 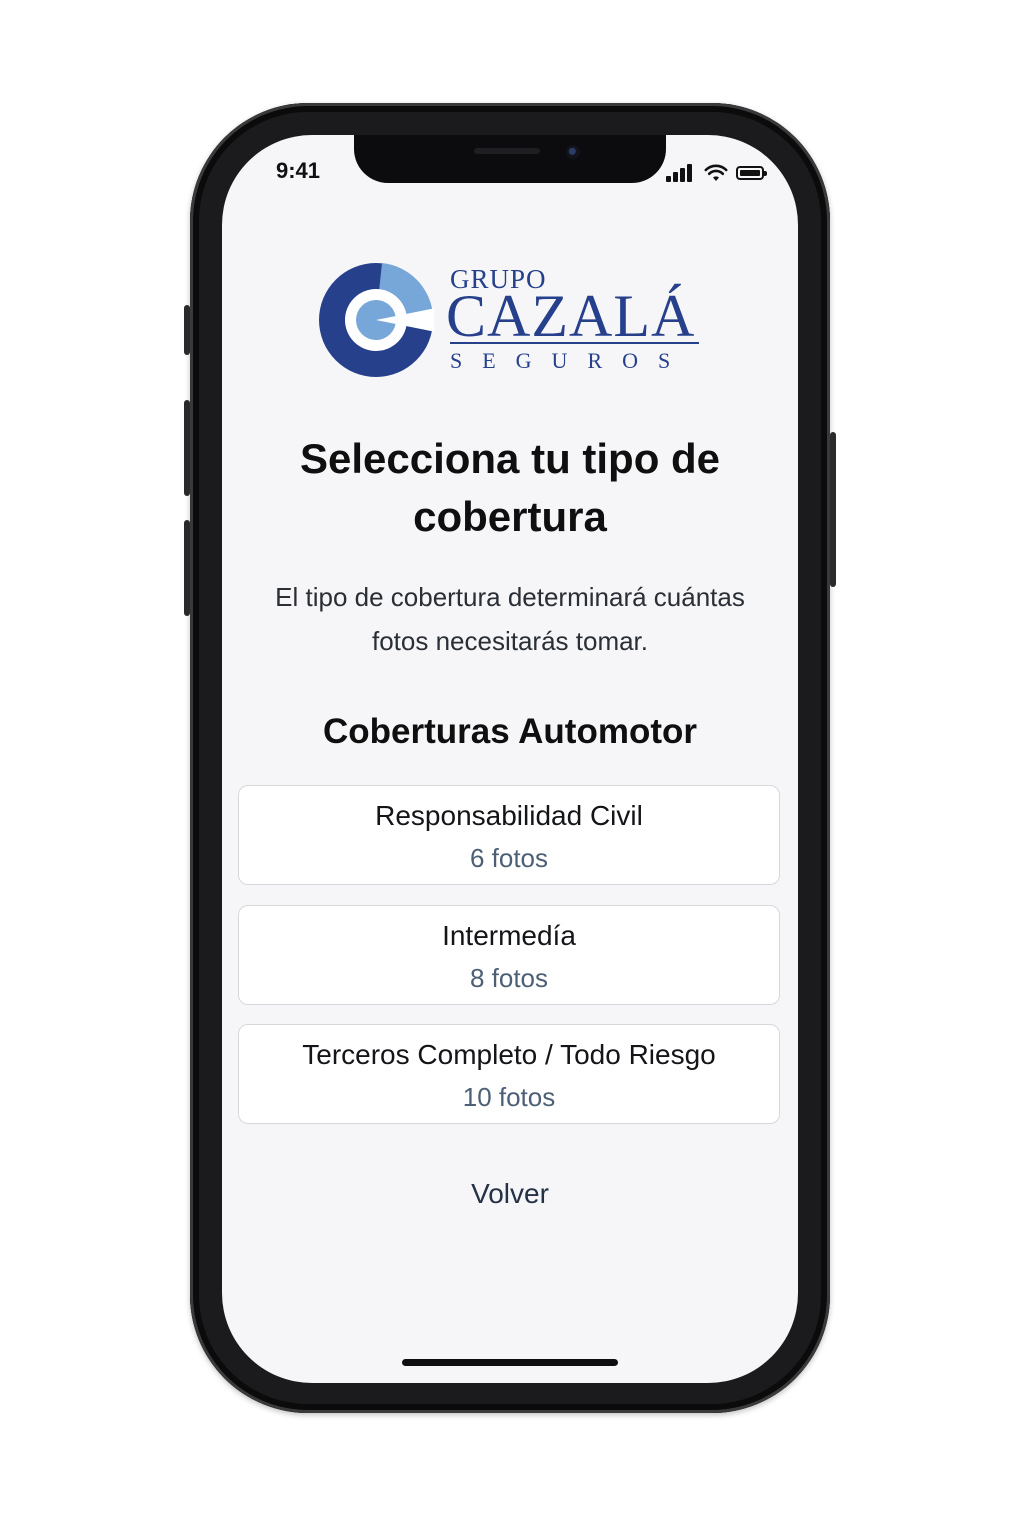 What do you see at coordinates (510, 488) in the screenshot?
I see `page-title: Selecciona tu tipo de cobertura` at bounding box center [510, 488].